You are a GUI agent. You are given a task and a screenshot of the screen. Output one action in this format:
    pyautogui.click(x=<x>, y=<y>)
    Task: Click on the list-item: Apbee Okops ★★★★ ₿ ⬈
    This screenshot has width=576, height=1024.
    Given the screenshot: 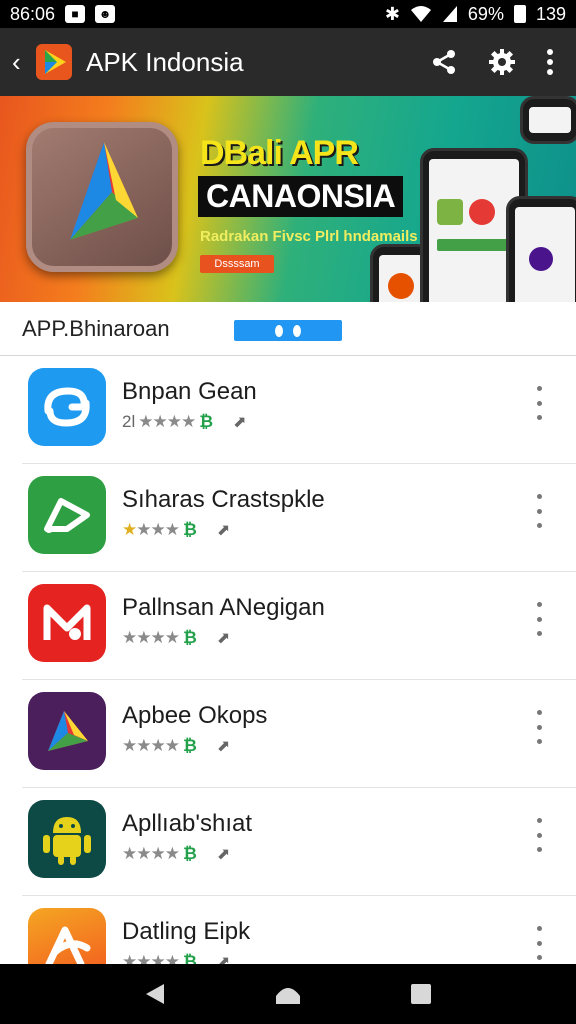 What is the action you would take?
    pyautogui.click(x=288, y=734)
    